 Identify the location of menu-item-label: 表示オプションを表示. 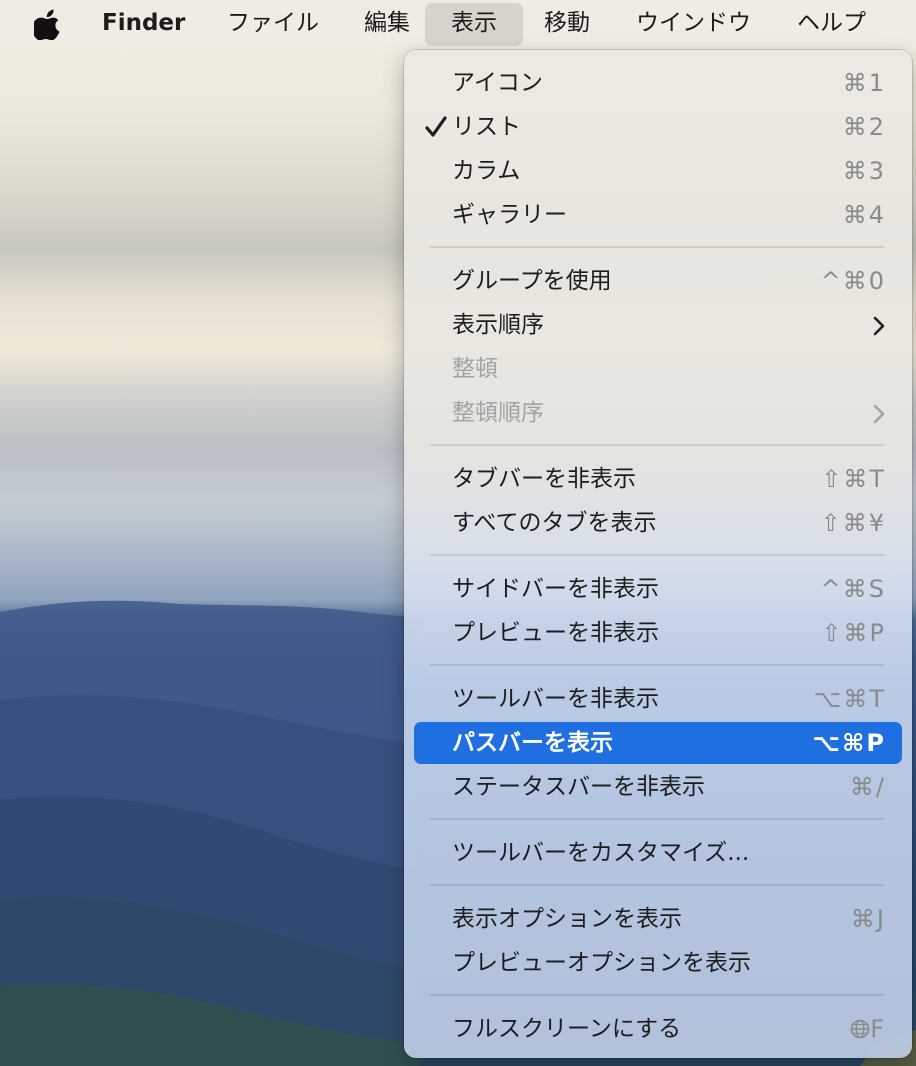
(567, 919).